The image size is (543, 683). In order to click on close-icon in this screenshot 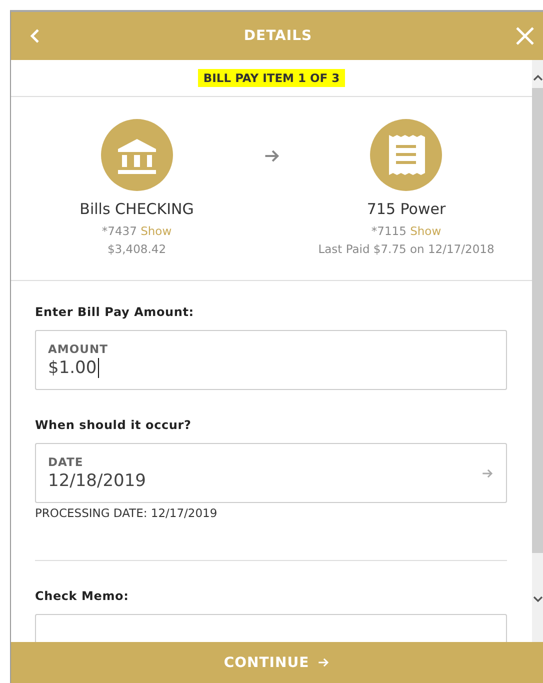, I will do `click(524, 36)`.